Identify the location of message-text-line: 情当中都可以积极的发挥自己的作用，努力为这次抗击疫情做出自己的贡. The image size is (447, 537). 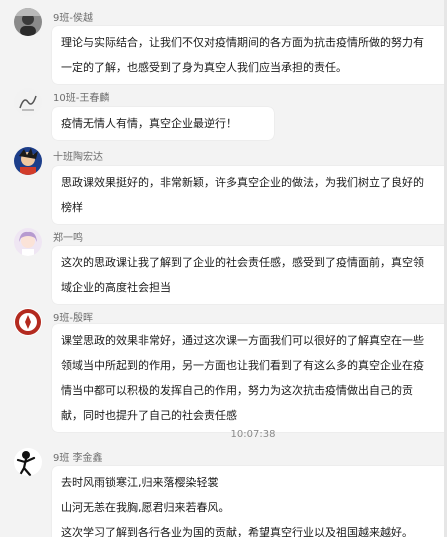
(237, 390).